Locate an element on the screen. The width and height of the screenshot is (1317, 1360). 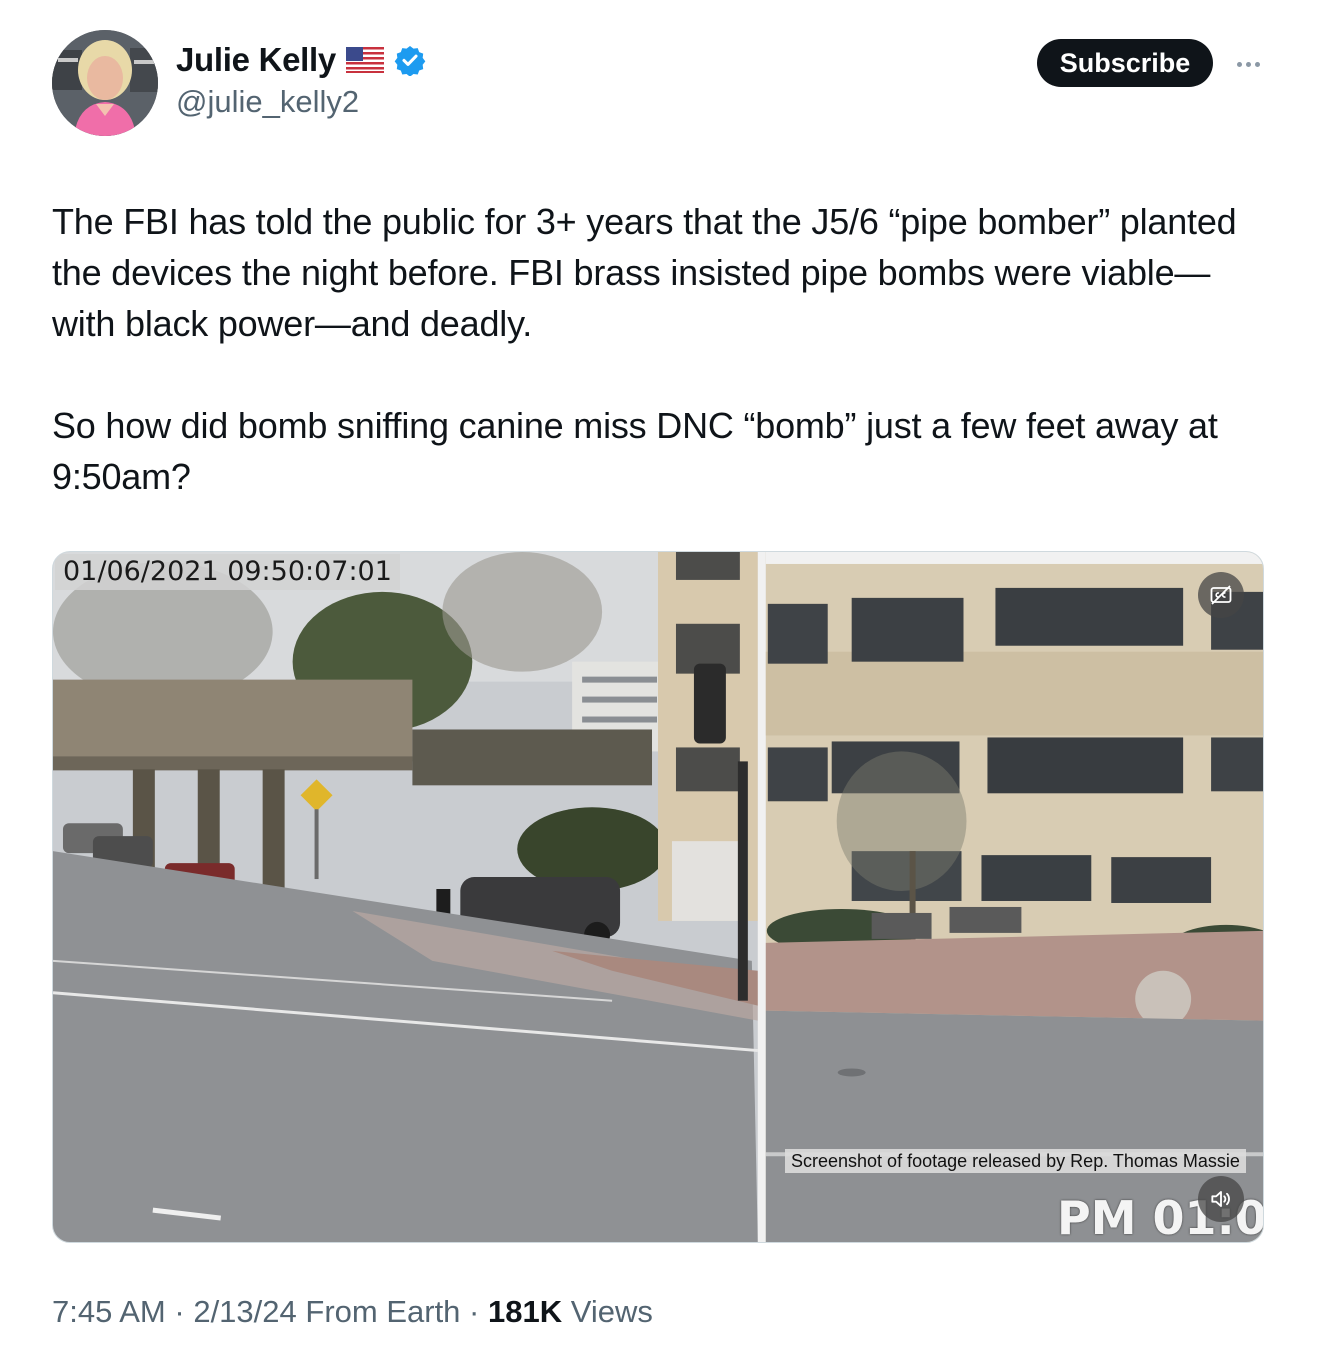
tweet-date: 2/13/24 is located at coordinates (244, 1311).